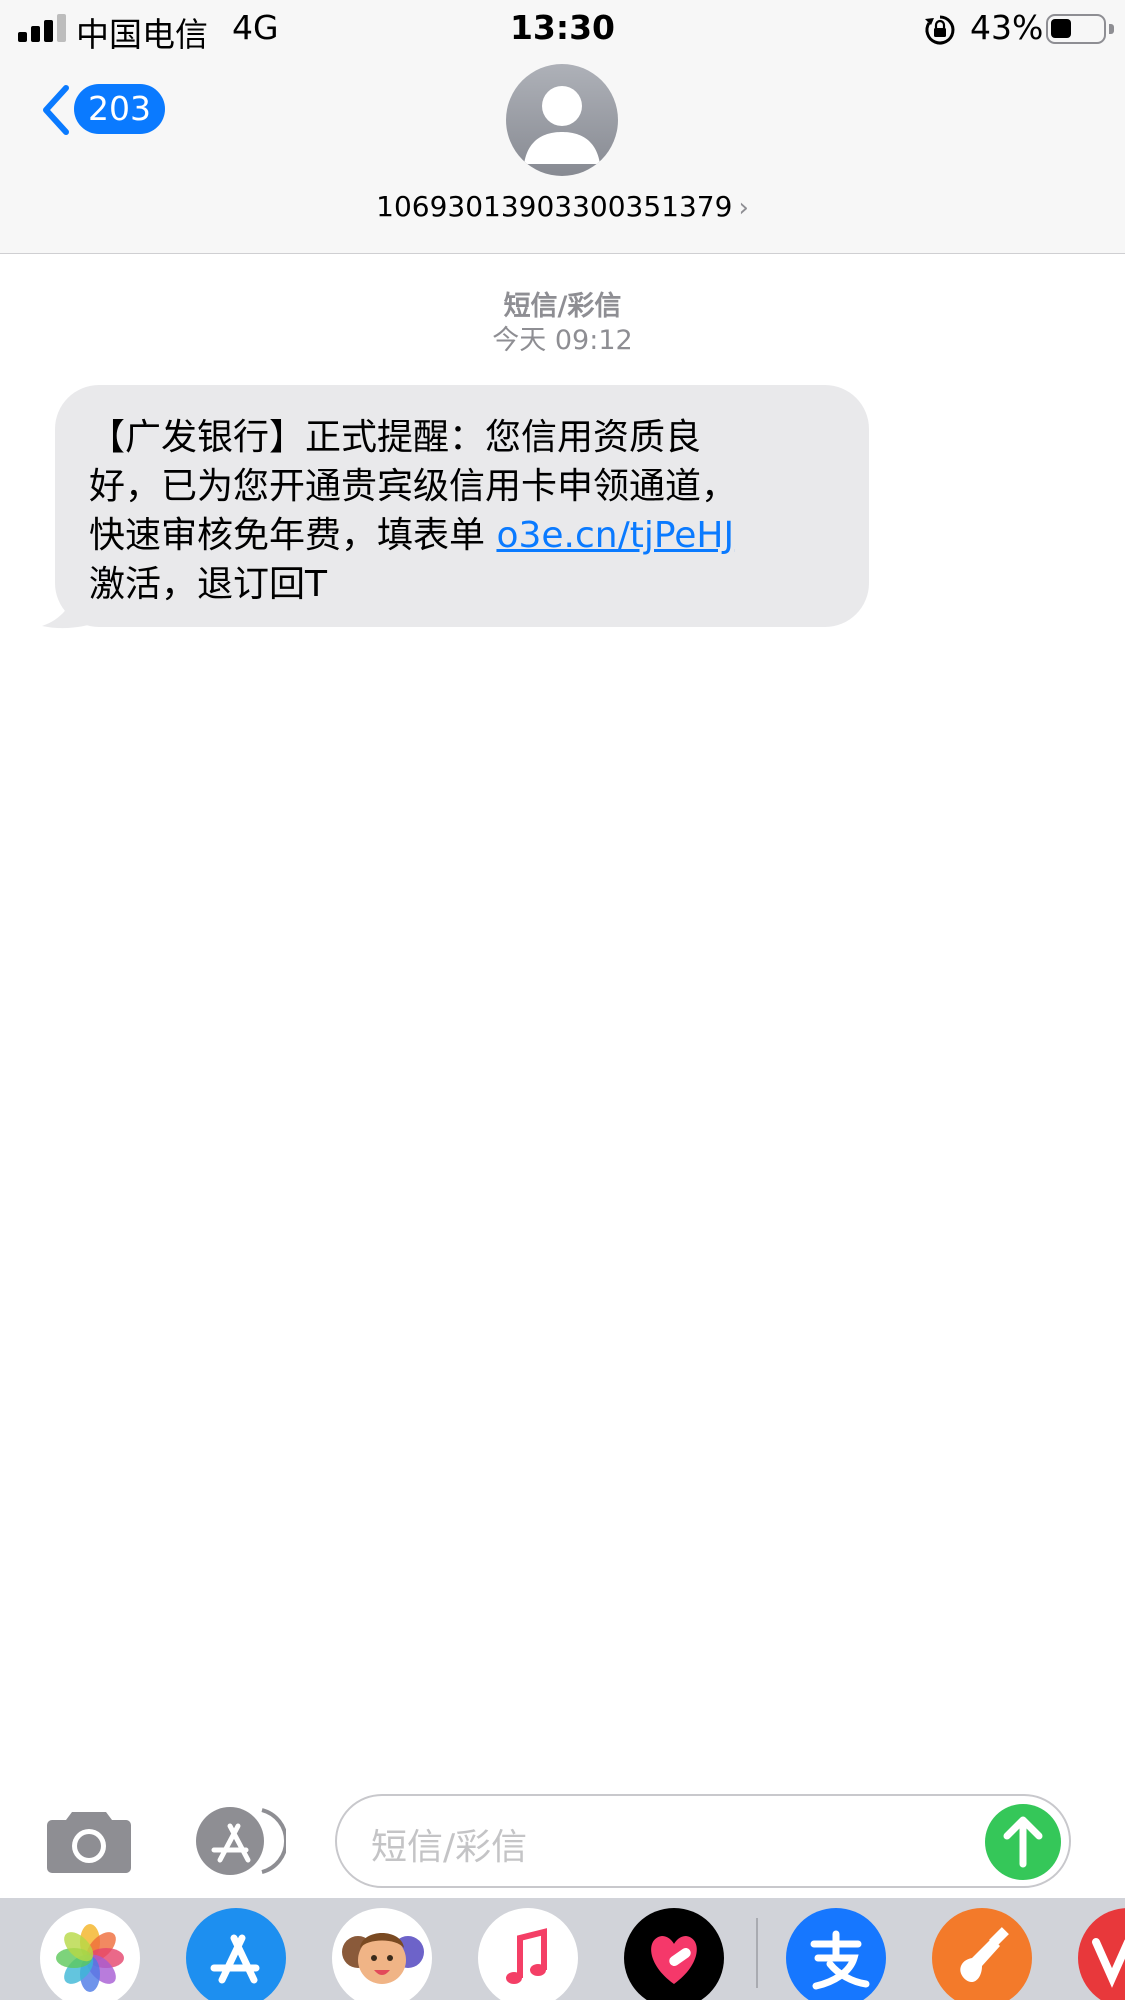 The width and height of the screenshot is (1125, 2000). What do you see at coordinates (757, 1953) in the screenshot?
I see `drawer-separator` at bounding box center [757, 1953].